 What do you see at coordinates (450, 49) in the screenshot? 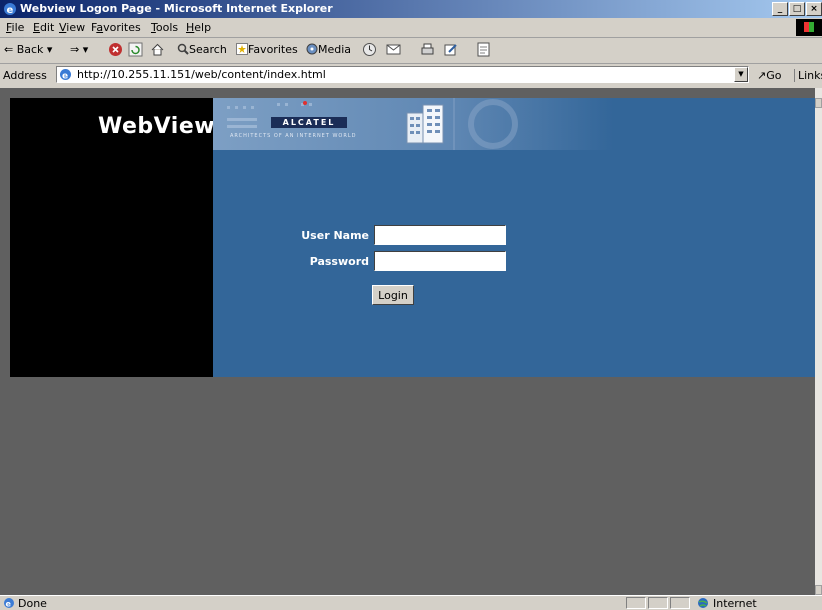
I see `edit-icon` at bounding box center [450, 49].